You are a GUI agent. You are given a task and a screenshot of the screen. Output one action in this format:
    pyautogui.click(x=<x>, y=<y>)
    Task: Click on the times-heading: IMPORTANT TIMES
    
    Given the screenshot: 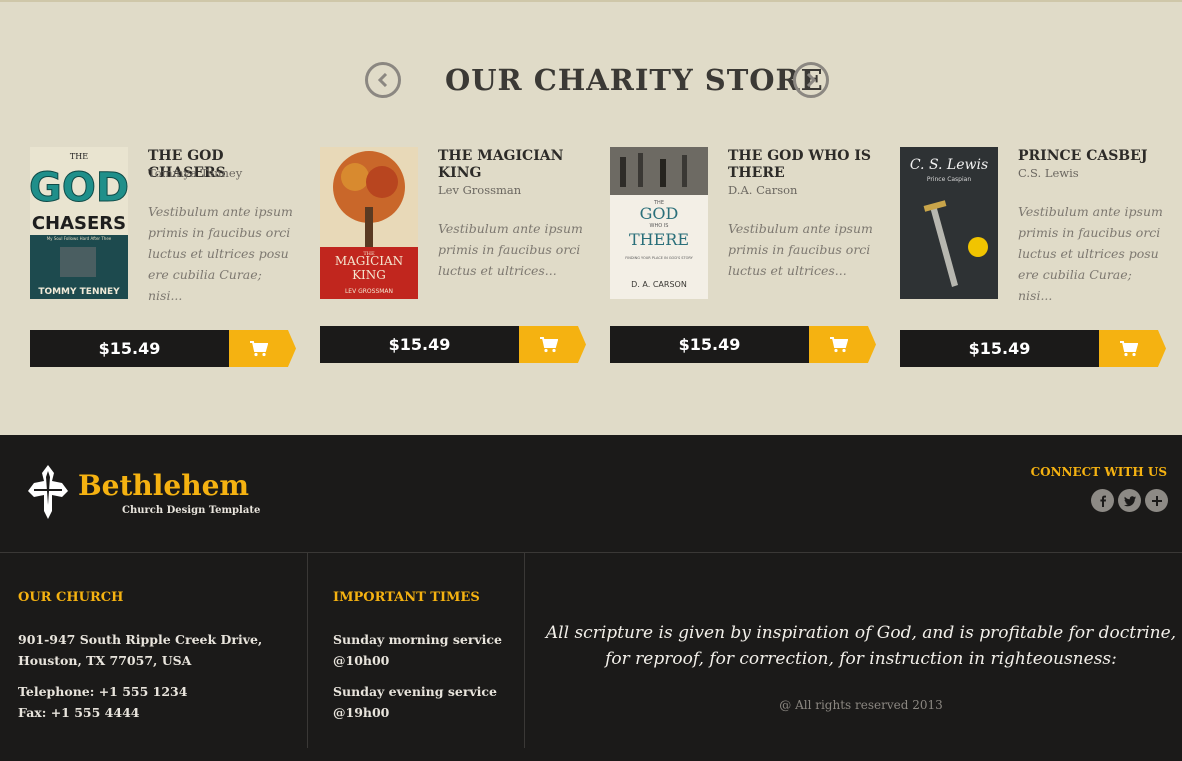 What is the action you would take?
    pyautogui.click(x=406, y=597)
    